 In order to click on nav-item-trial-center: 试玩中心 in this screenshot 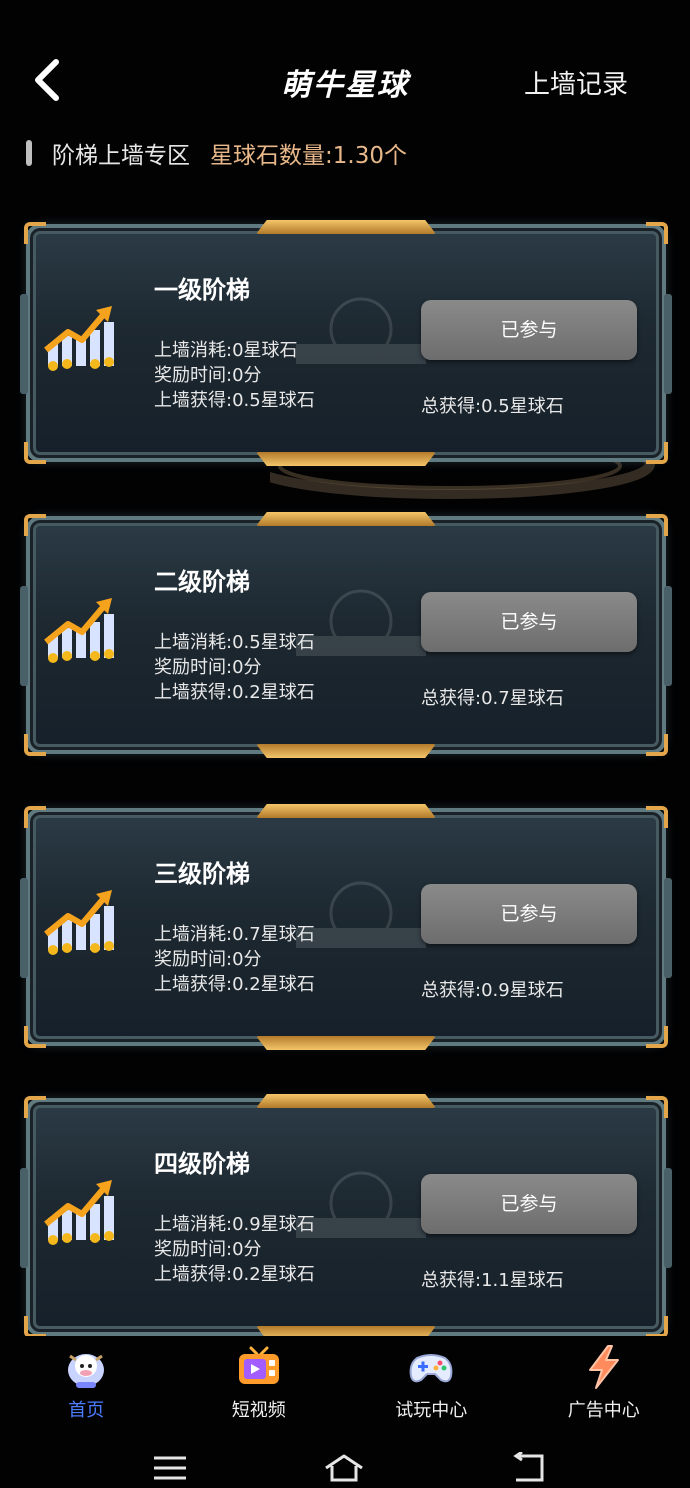, I will do `click(431, 1381)`.